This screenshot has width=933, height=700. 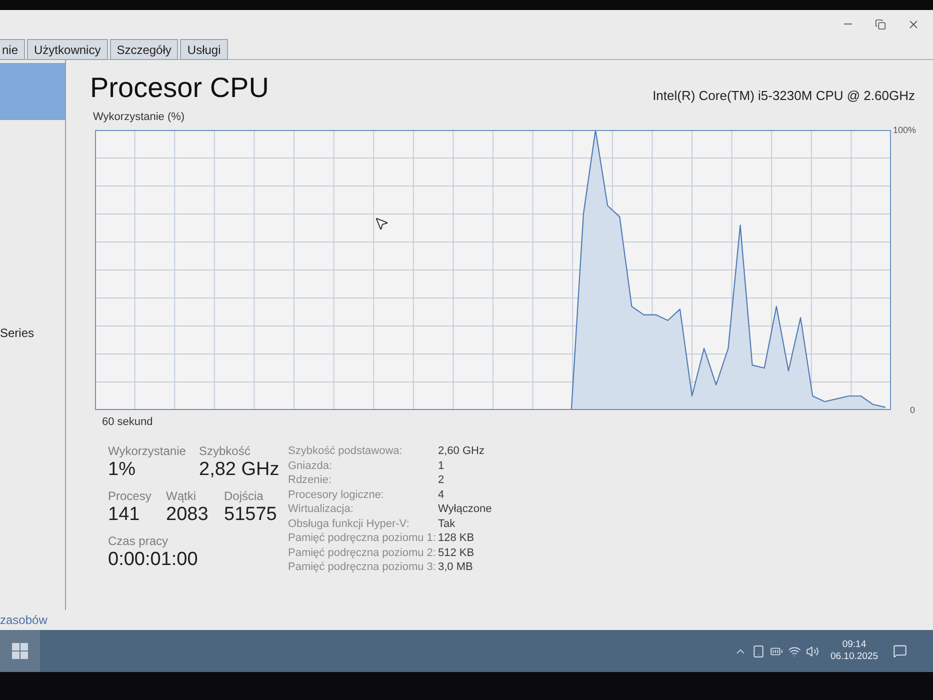 What do you see at coordinates (362, 538) in the screenshot?
I see `detail-label: Pamięć podręczna poziomu 1:` at bounding box center [362, 538].